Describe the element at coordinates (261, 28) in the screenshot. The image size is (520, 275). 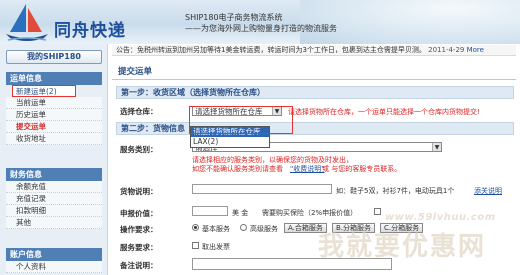
I see `slogan-subtitle: ——为您海外网上购物量身打造的物流服务` at that location.